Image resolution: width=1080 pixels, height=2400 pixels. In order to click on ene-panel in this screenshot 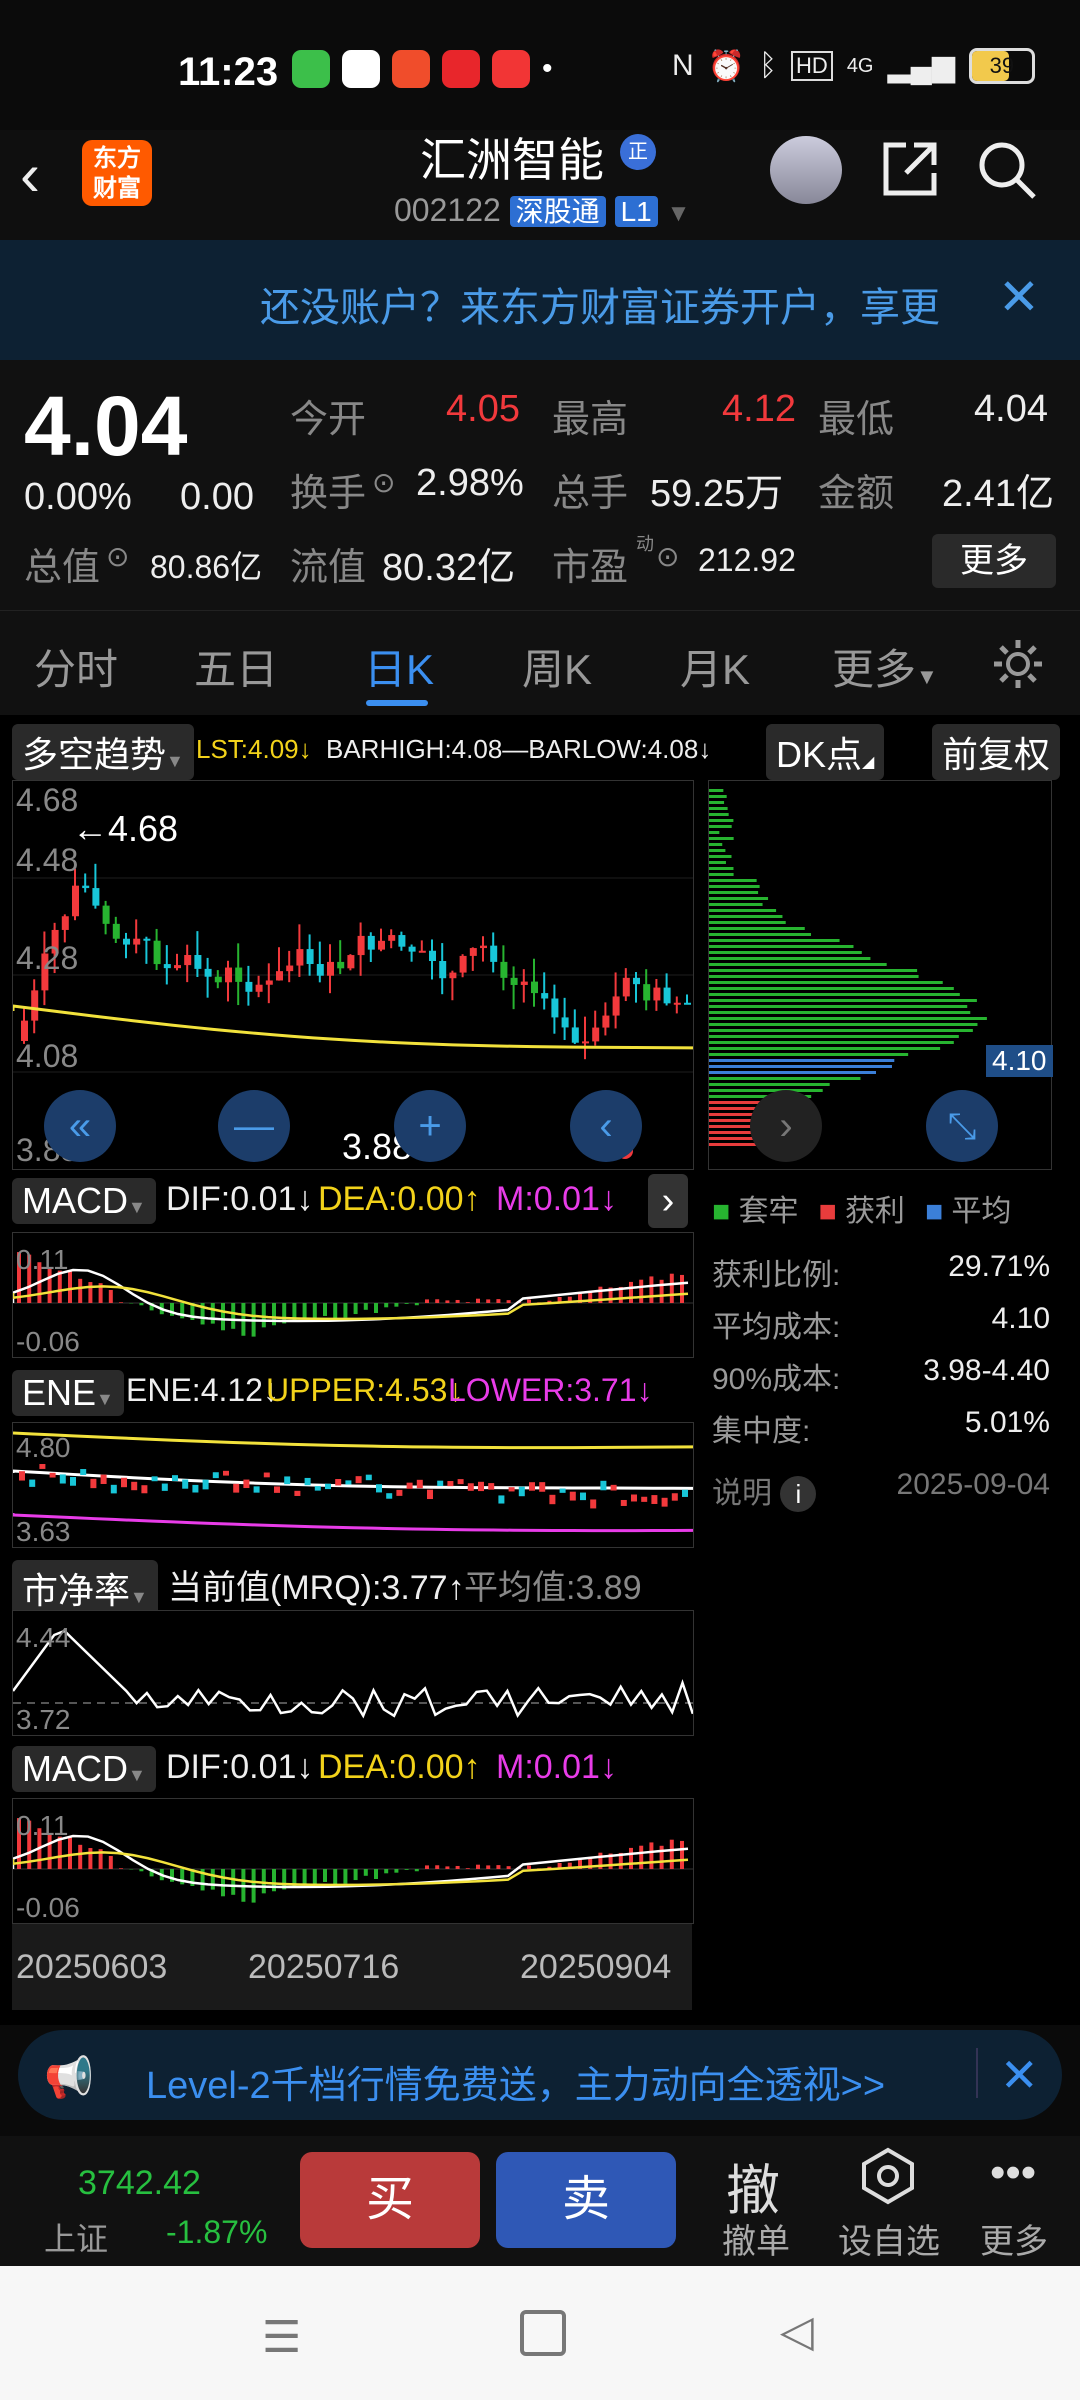, I will do `click(352, 1485)`.